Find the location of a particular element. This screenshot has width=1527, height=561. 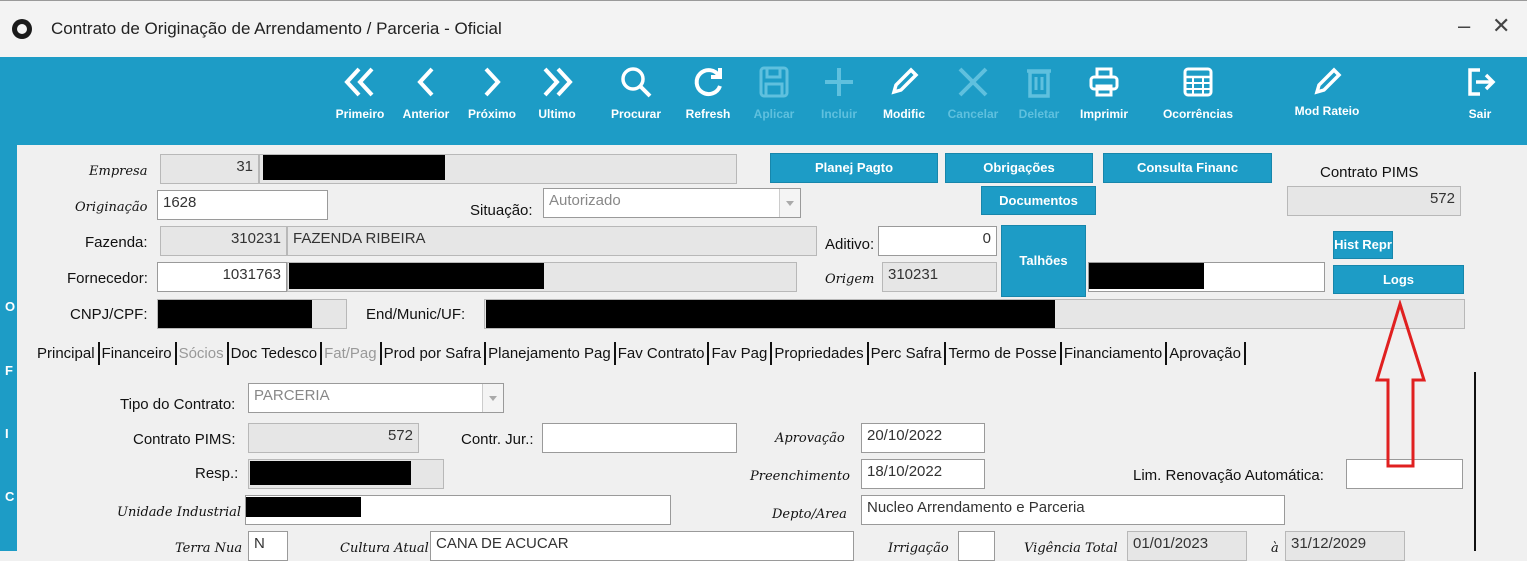

tab-doc-tedesco: Doc Tedesco is located at coordinates (276, 353).